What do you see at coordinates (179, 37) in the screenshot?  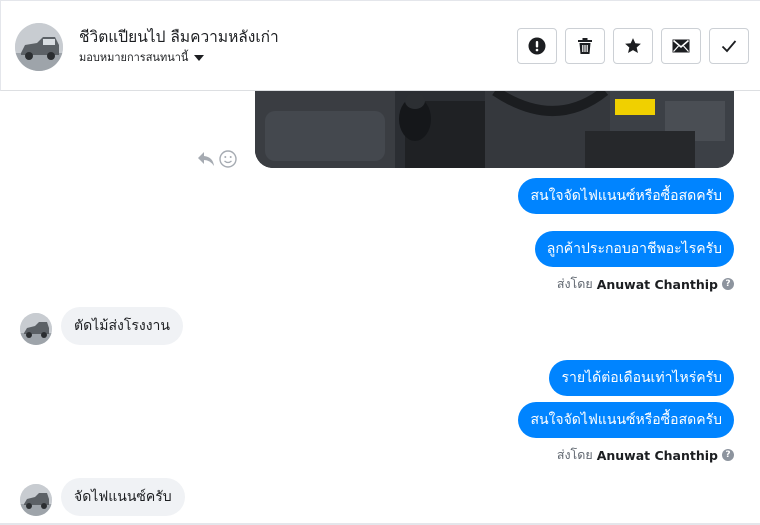 I see `conversation-title: ชีวิตแปียนไป ลืมความหลังเก่า` at bounding box center [179, 37].